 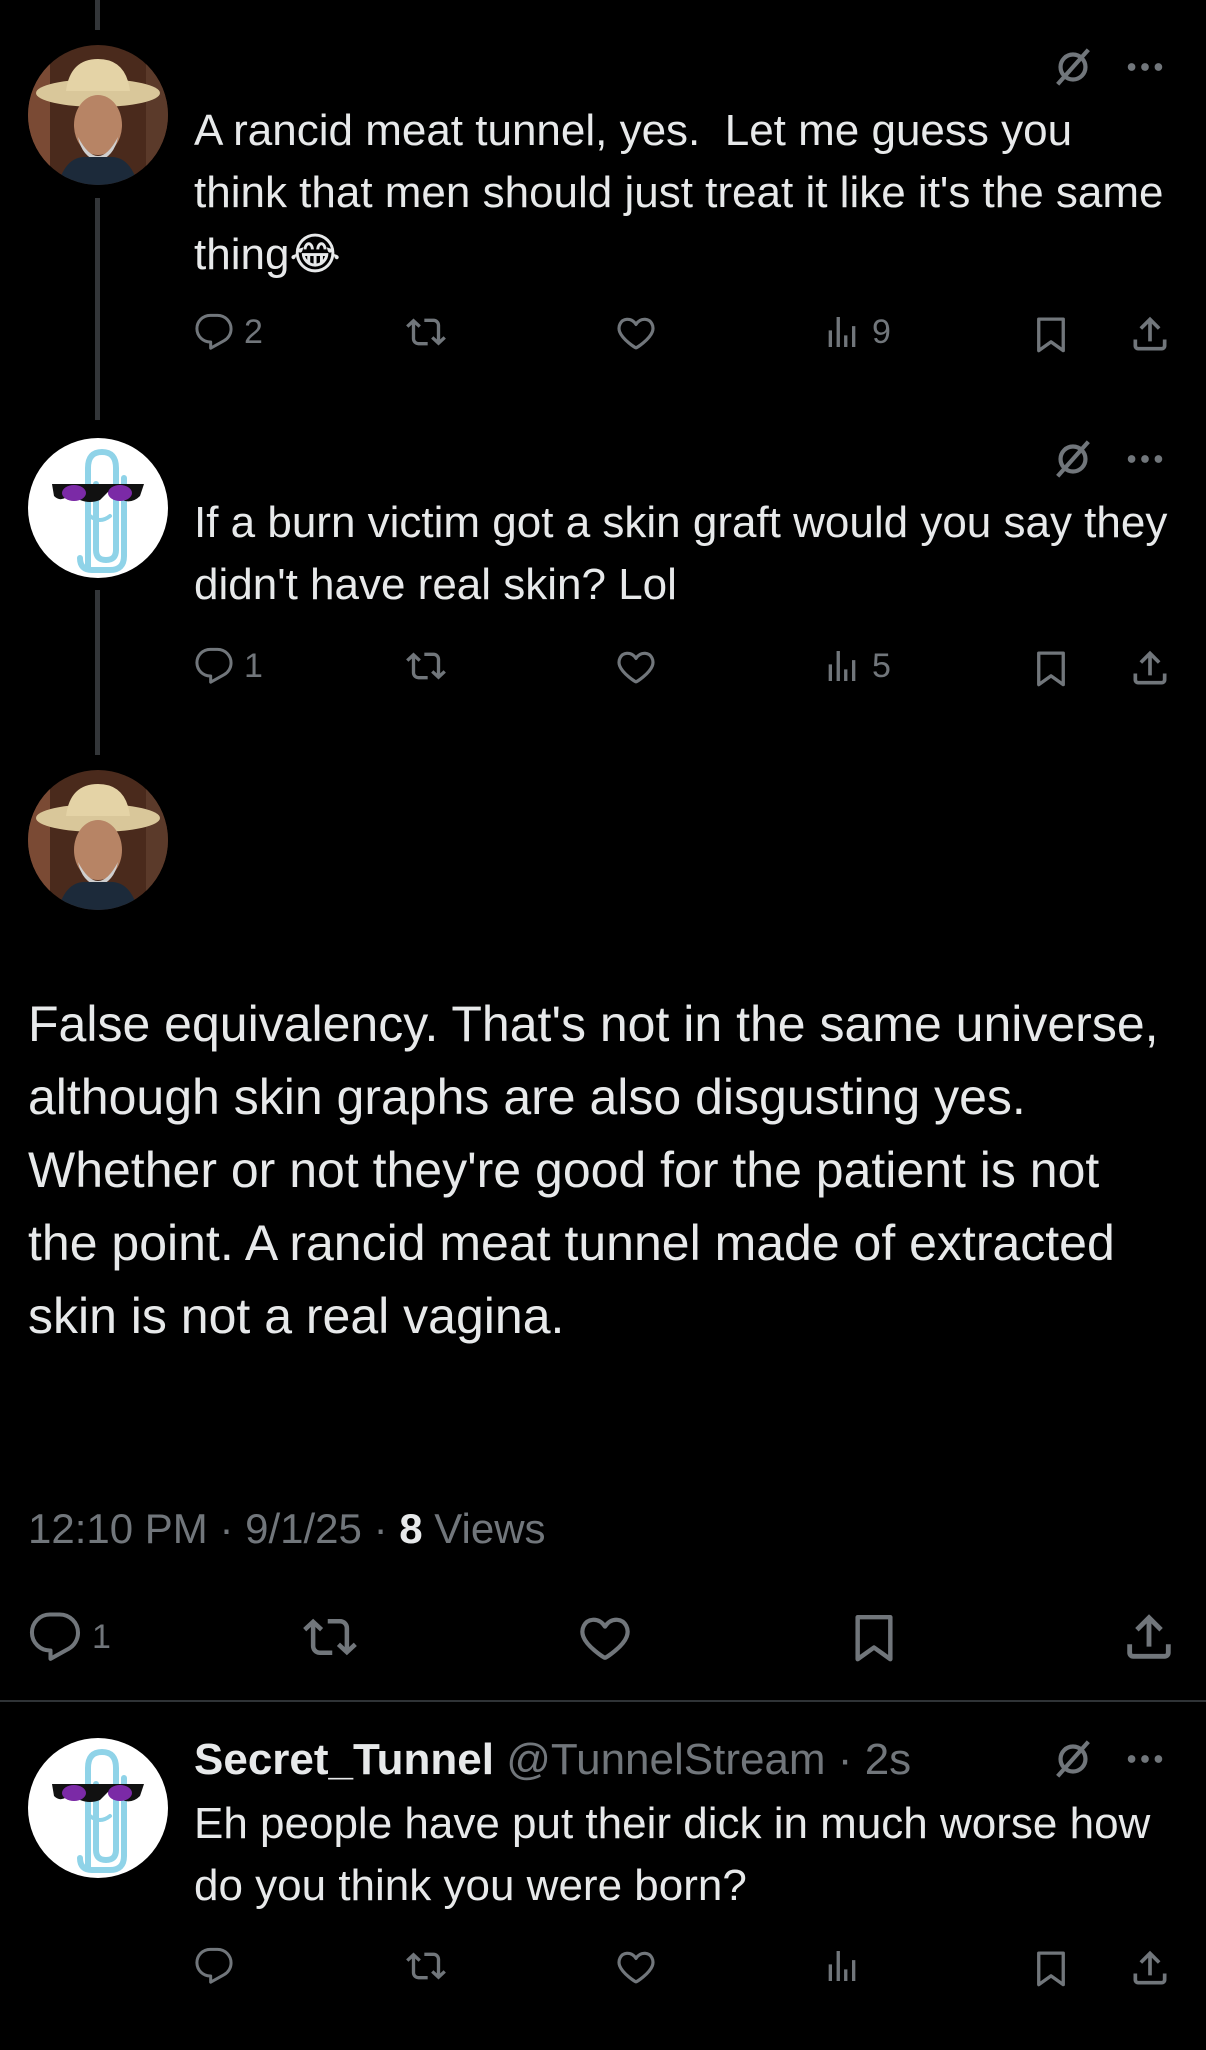 I want to click on views-button, so click(x=842, y=1966).